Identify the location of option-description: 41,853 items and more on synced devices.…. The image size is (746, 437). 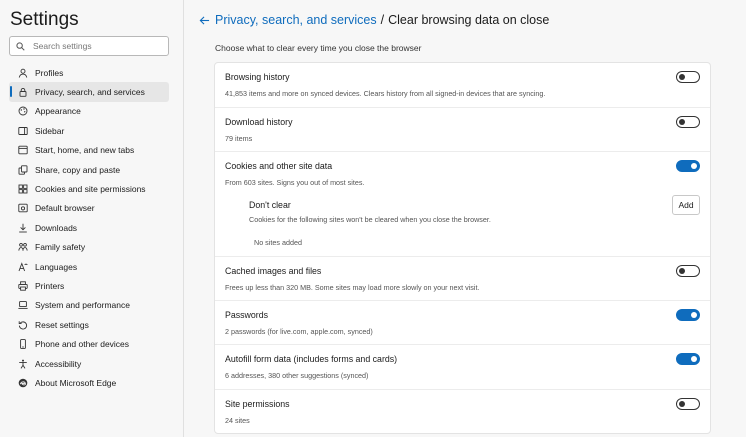
(385, 93).